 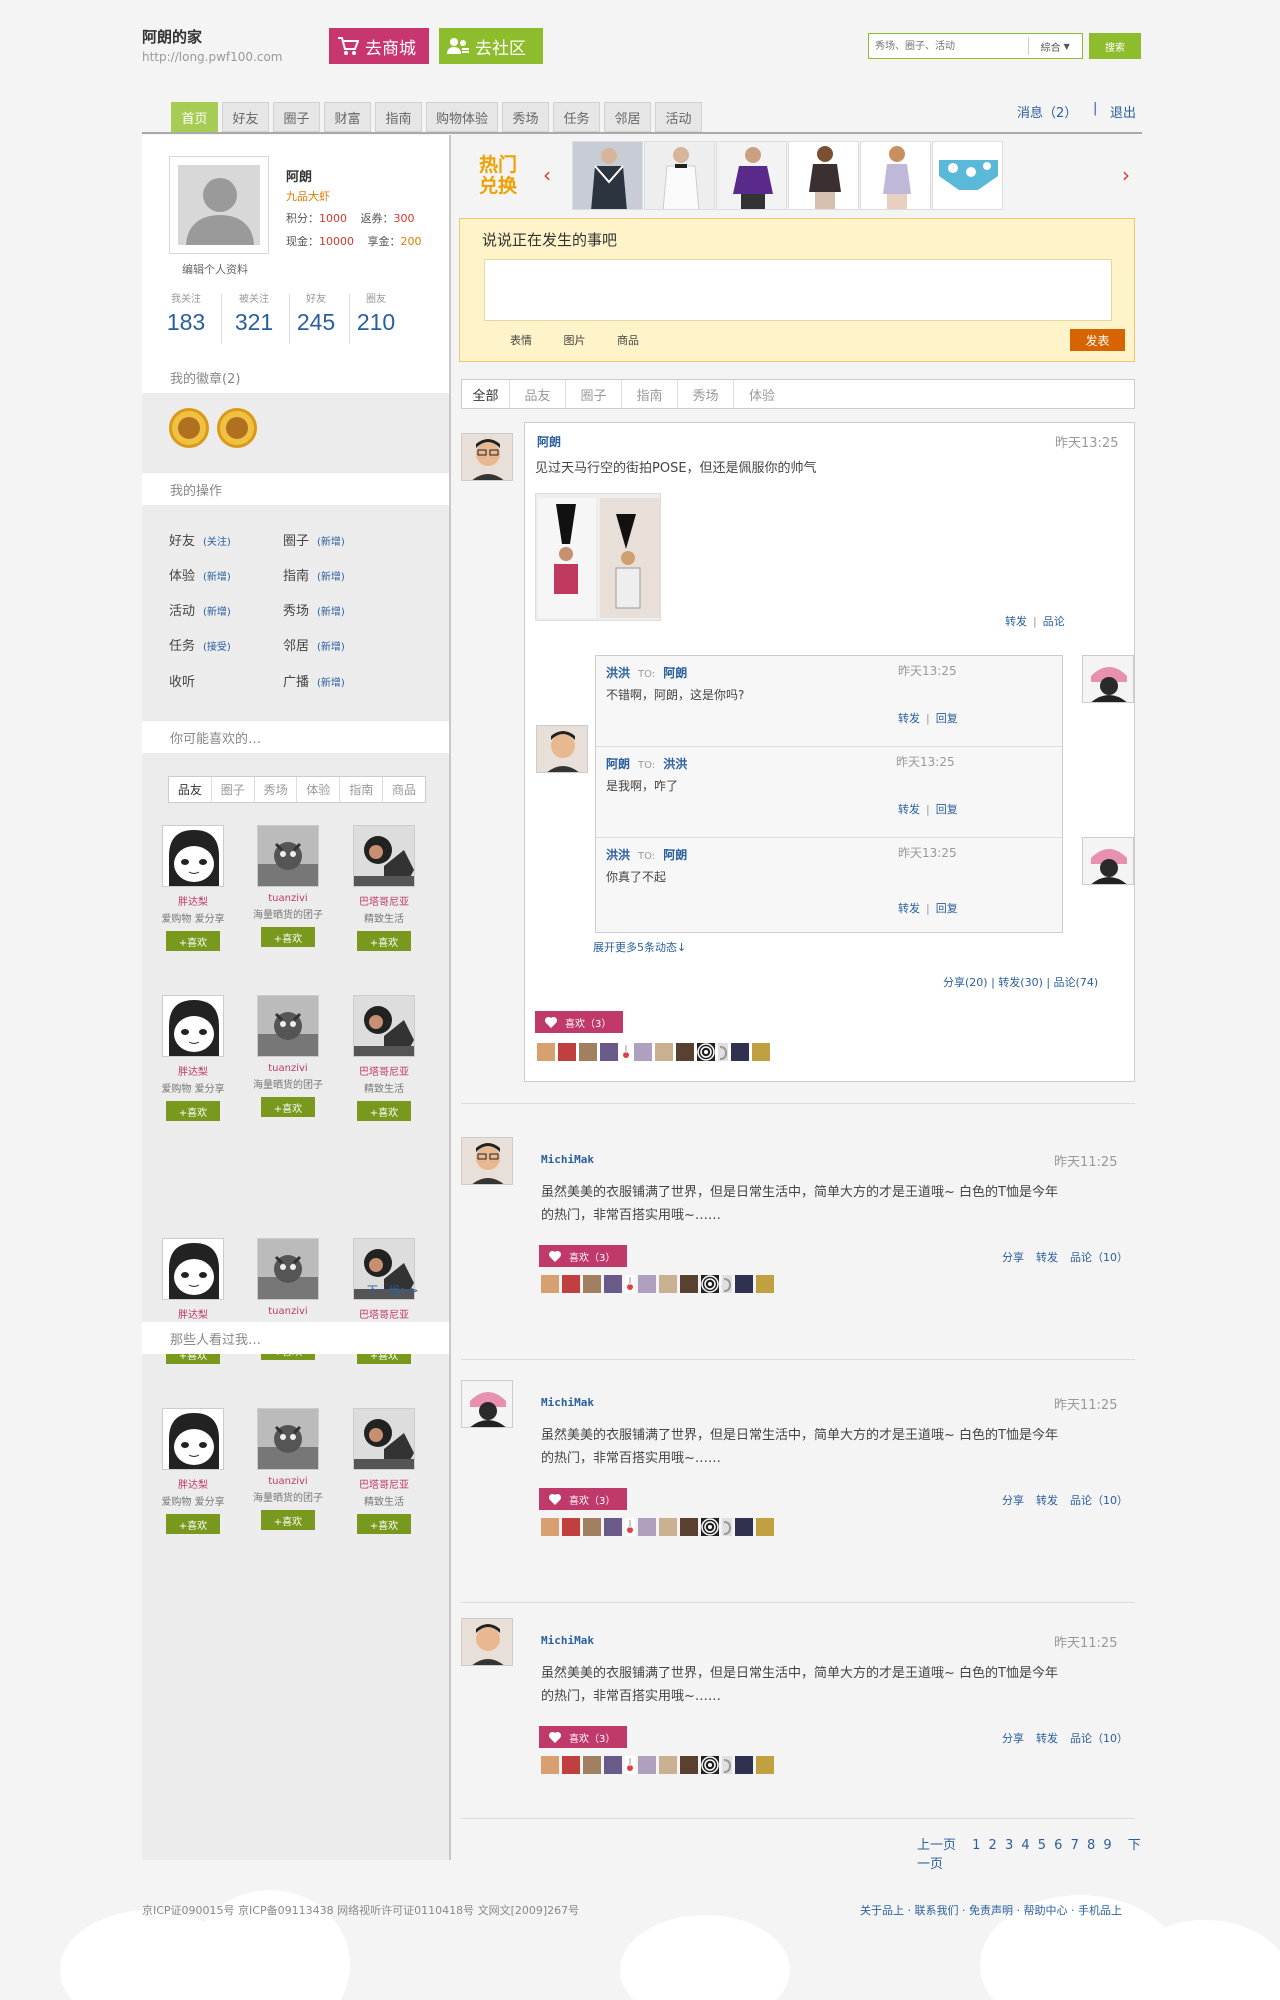 I want to click on tab-tasks: 任务, so click(x=576, y=117).